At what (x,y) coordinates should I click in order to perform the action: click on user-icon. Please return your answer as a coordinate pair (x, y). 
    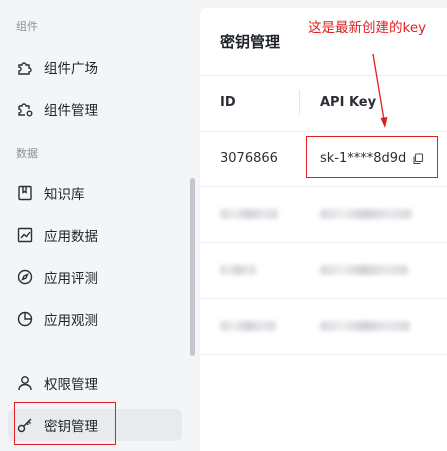
    Looking at the image, I should click on (25, 383).